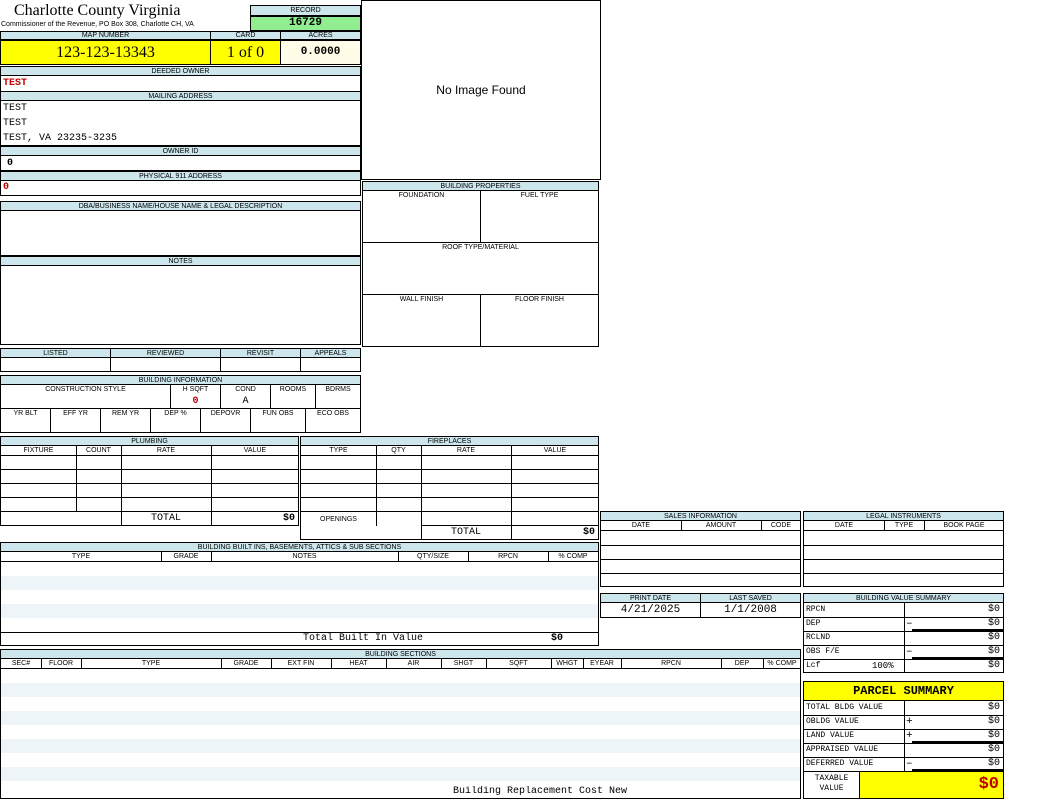 The image size is (1050, 800). Describe the element at coordinates (166, 518) in the screenshot. I see `plumbing-total-label: TOTAL` at that location.